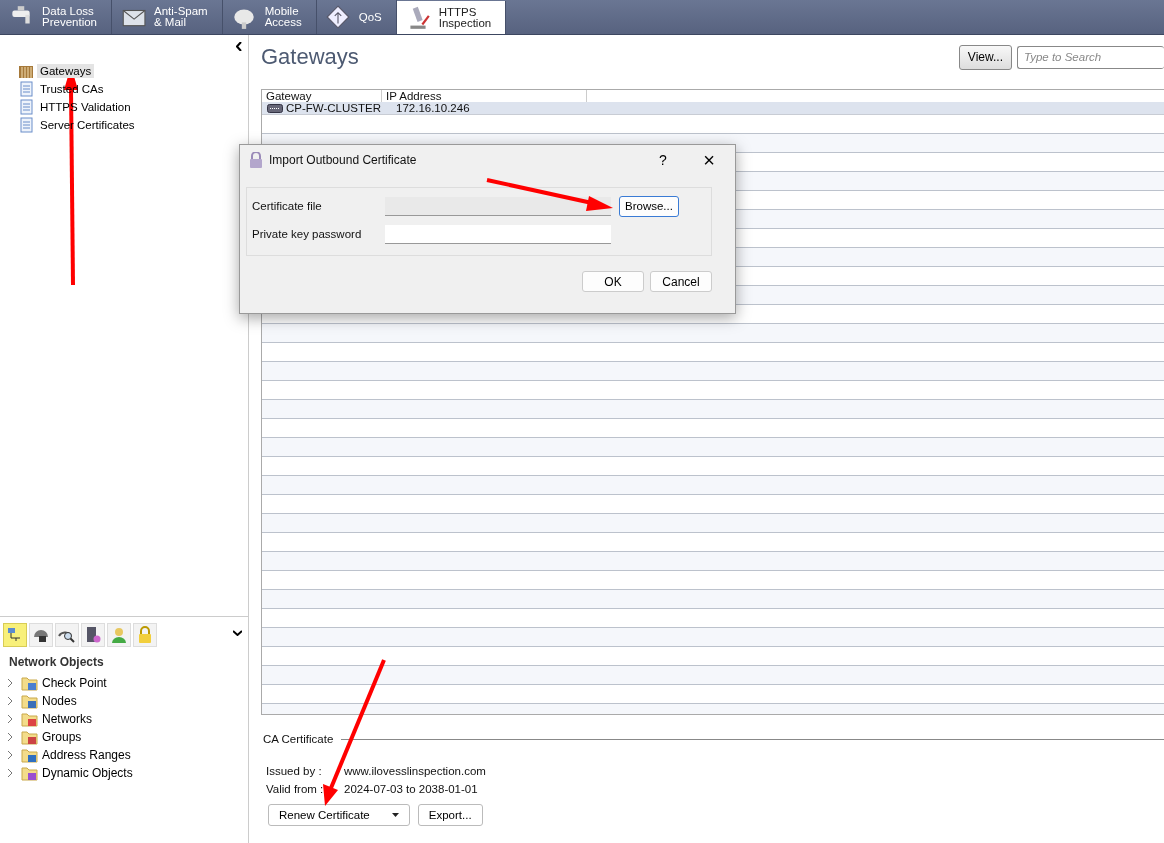  Describe the element at coordinates (275, 108) in the screenshot. I see `device-icon` at that location.